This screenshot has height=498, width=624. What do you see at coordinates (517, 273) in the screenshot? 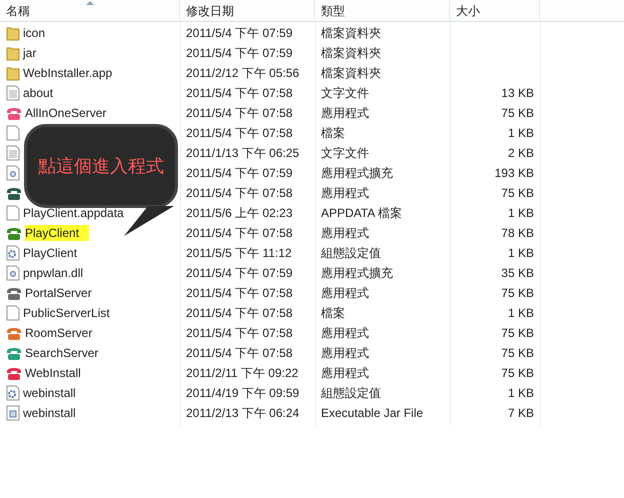
I see `size-cell-text: 35 KB` at bounding box center [517, 273].